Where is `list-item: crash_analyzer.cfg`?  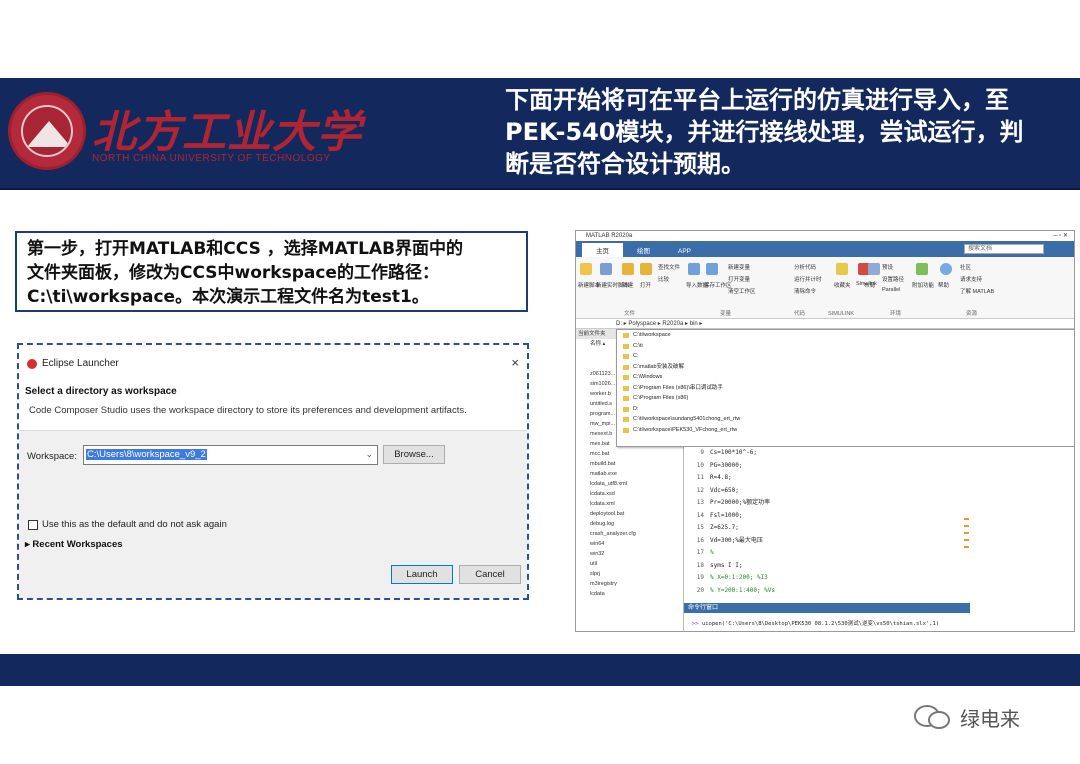 list-item: crash_analyzer.cfg is located at coordinates (629, 534).